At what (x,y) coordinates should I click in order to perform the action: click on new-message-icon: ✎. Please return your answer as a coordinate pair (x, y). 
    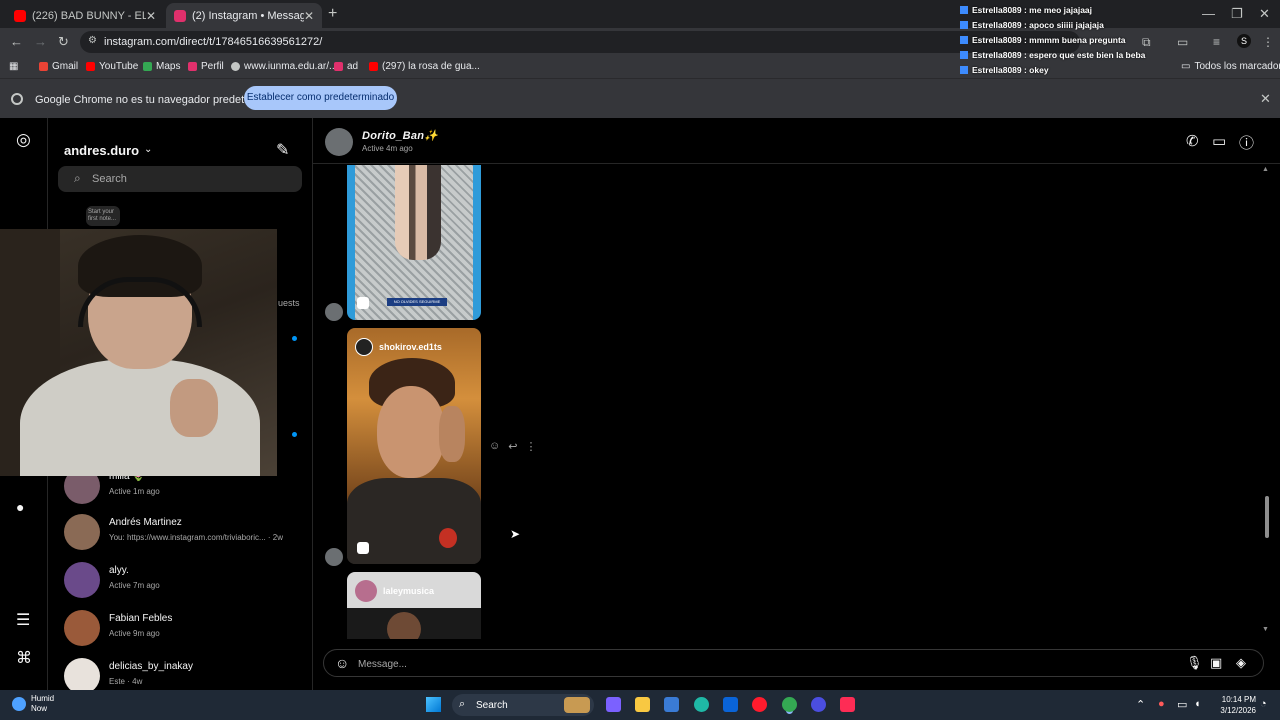
    Looking at the image, I should click on (282, 150).